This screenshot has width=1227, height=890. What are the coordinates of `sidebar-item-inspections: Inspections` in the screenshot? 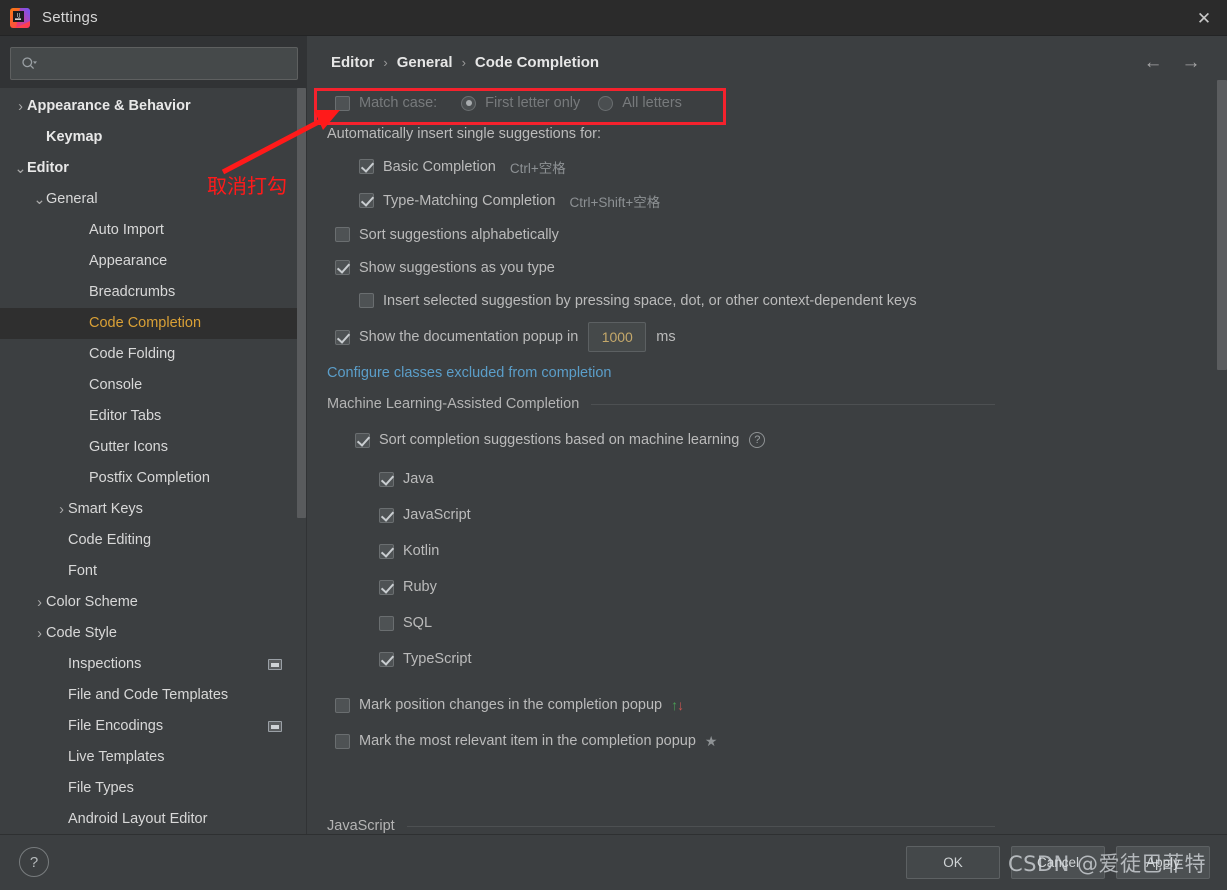 It's located at (149, 664).